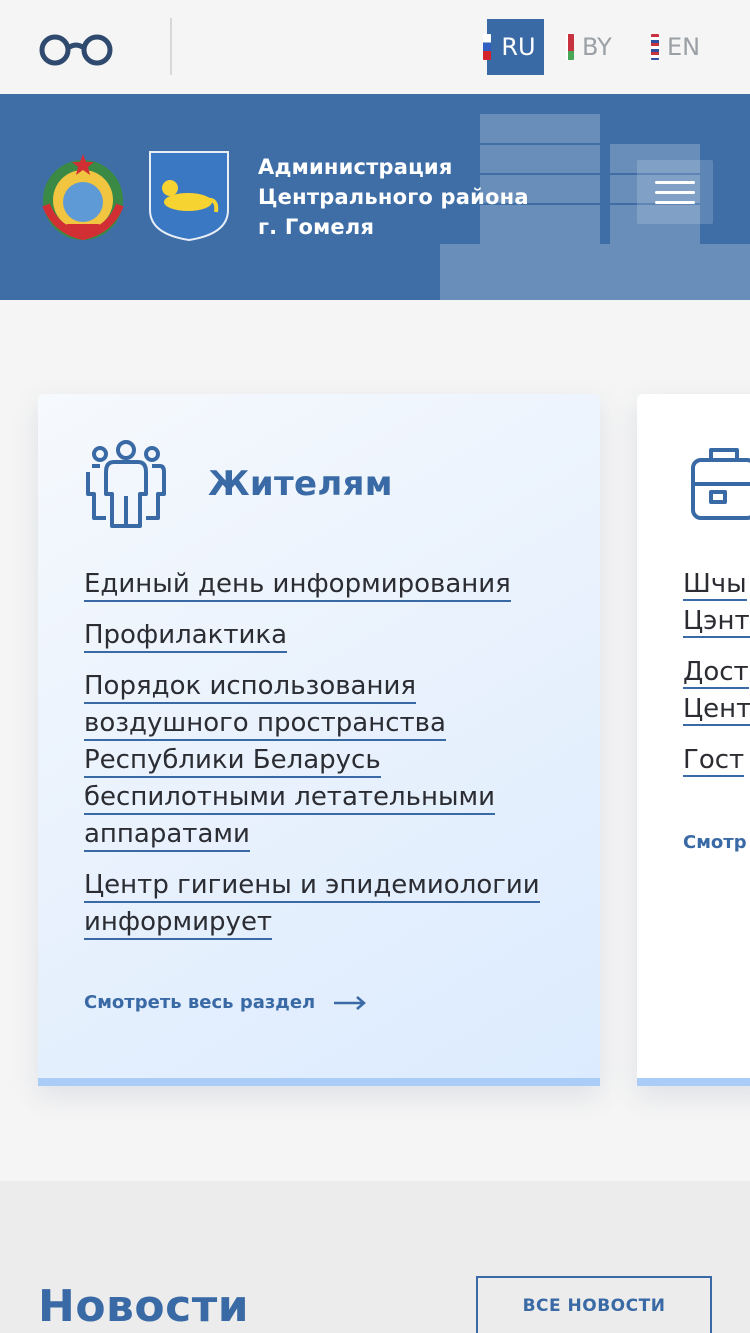  Describe the element at coordinates (126, 484) in the screenshot. I see `people-icon` at that location.